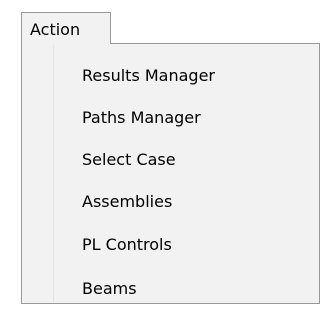 Image resolution: width=322 pixels, height=314 pixels. What do you see at coordinates (129, 159) in the screenshot?
I see `menu-item-label: Select Case` at bounding box center [129, 159].